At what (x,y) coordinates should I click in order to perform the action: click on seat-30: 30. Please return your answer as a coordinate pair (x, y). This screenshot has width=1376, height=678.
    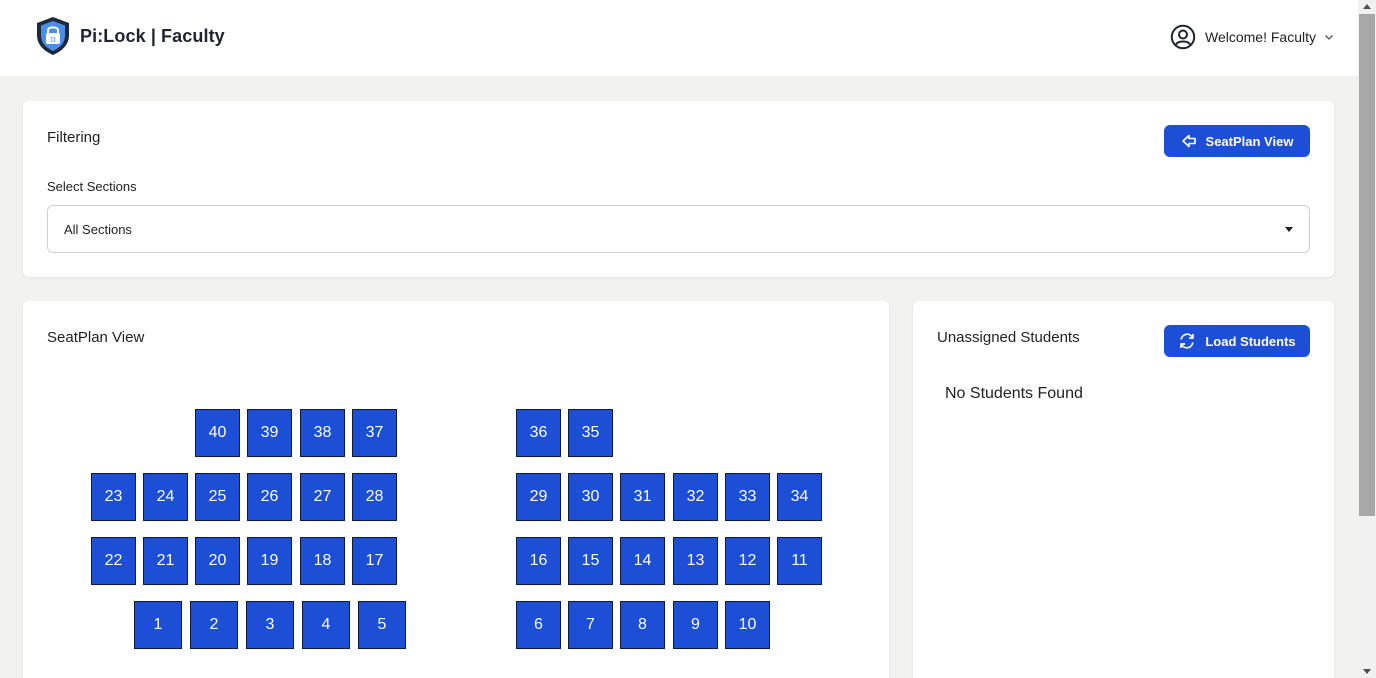
    Looking at the image, I should click on (590, 497).